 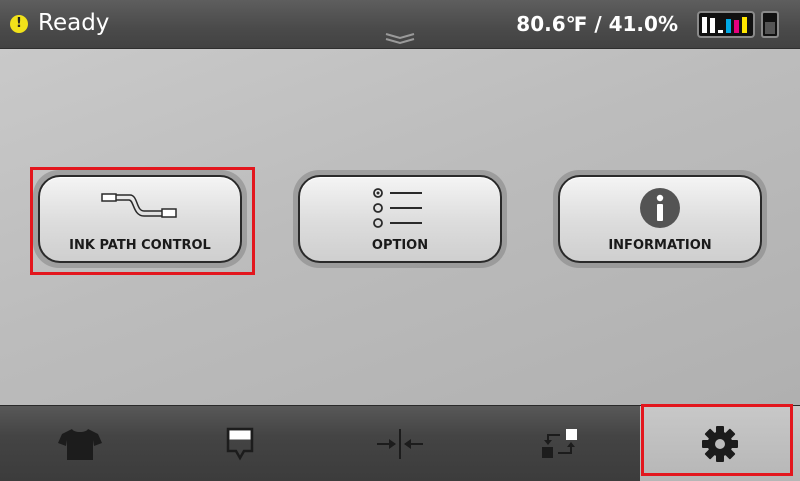 I want to click on tshirt-icon, so click(x=80, y=444).